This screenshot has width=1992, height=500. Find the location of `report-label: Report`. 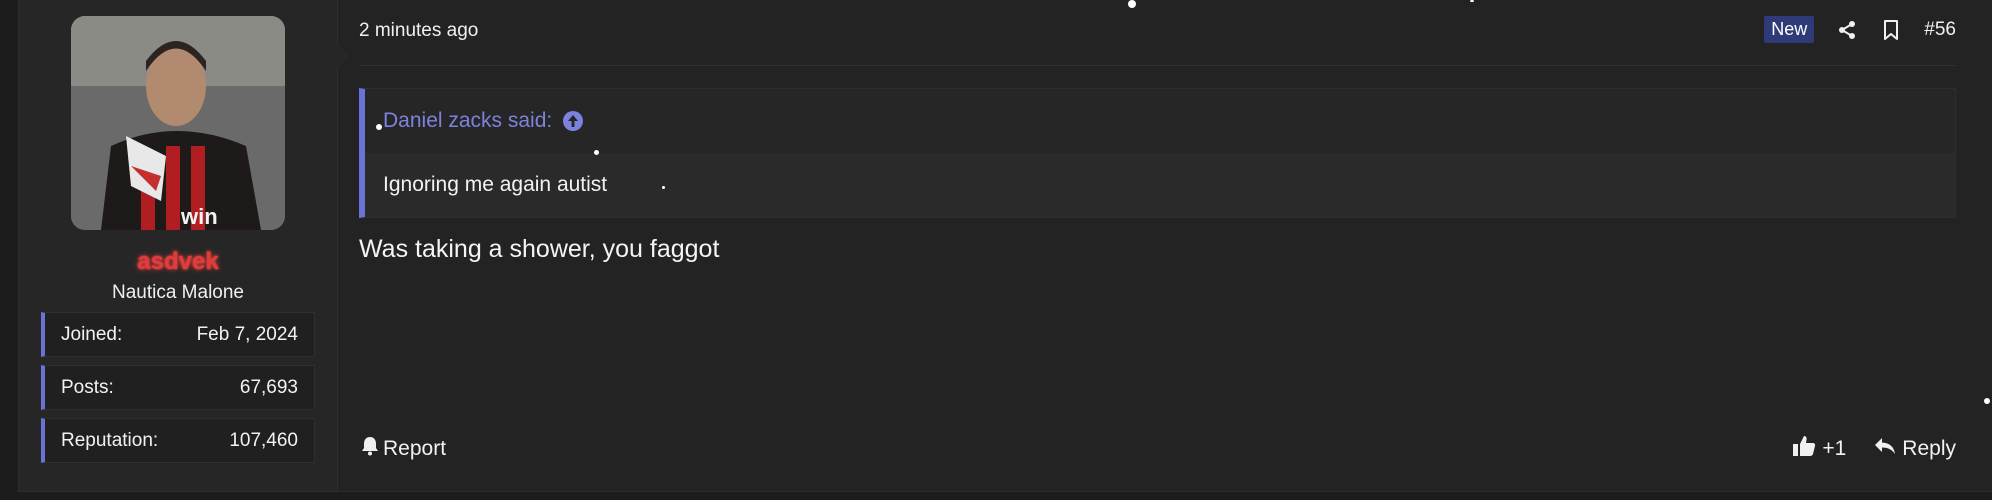

report-label: Report is located at coordinates (415, 448).